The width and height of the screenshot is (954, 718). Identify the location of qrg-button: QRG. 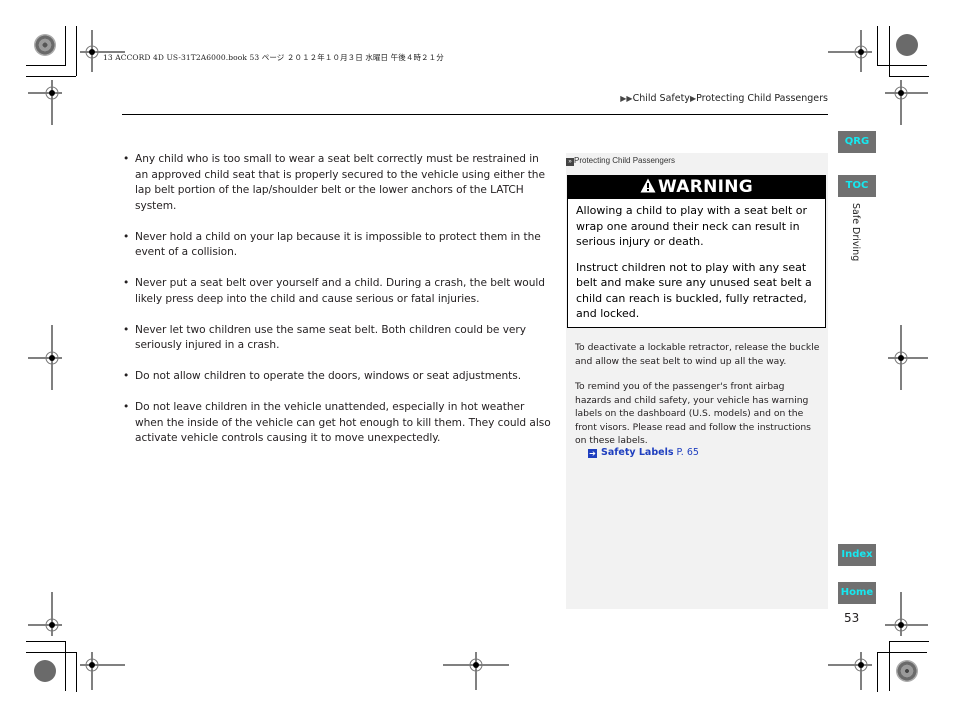
(857, 142).